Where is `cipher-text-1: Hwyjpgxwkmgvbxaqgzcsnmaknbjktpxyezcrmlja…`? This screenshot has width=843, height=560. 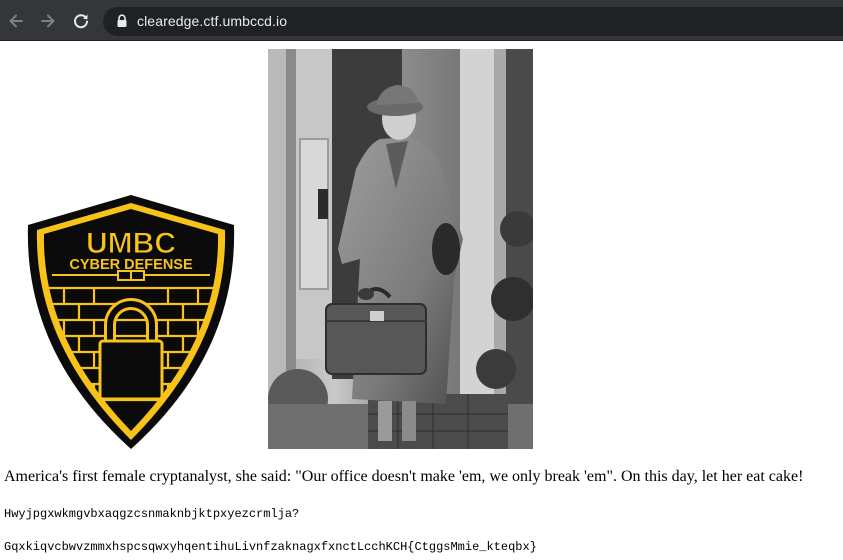
cipher-text-1: Hwyjpgxwkmgvbxaqgzcsnmaknbjktpxyezcrmlja… is located at coordinates (152, 514).